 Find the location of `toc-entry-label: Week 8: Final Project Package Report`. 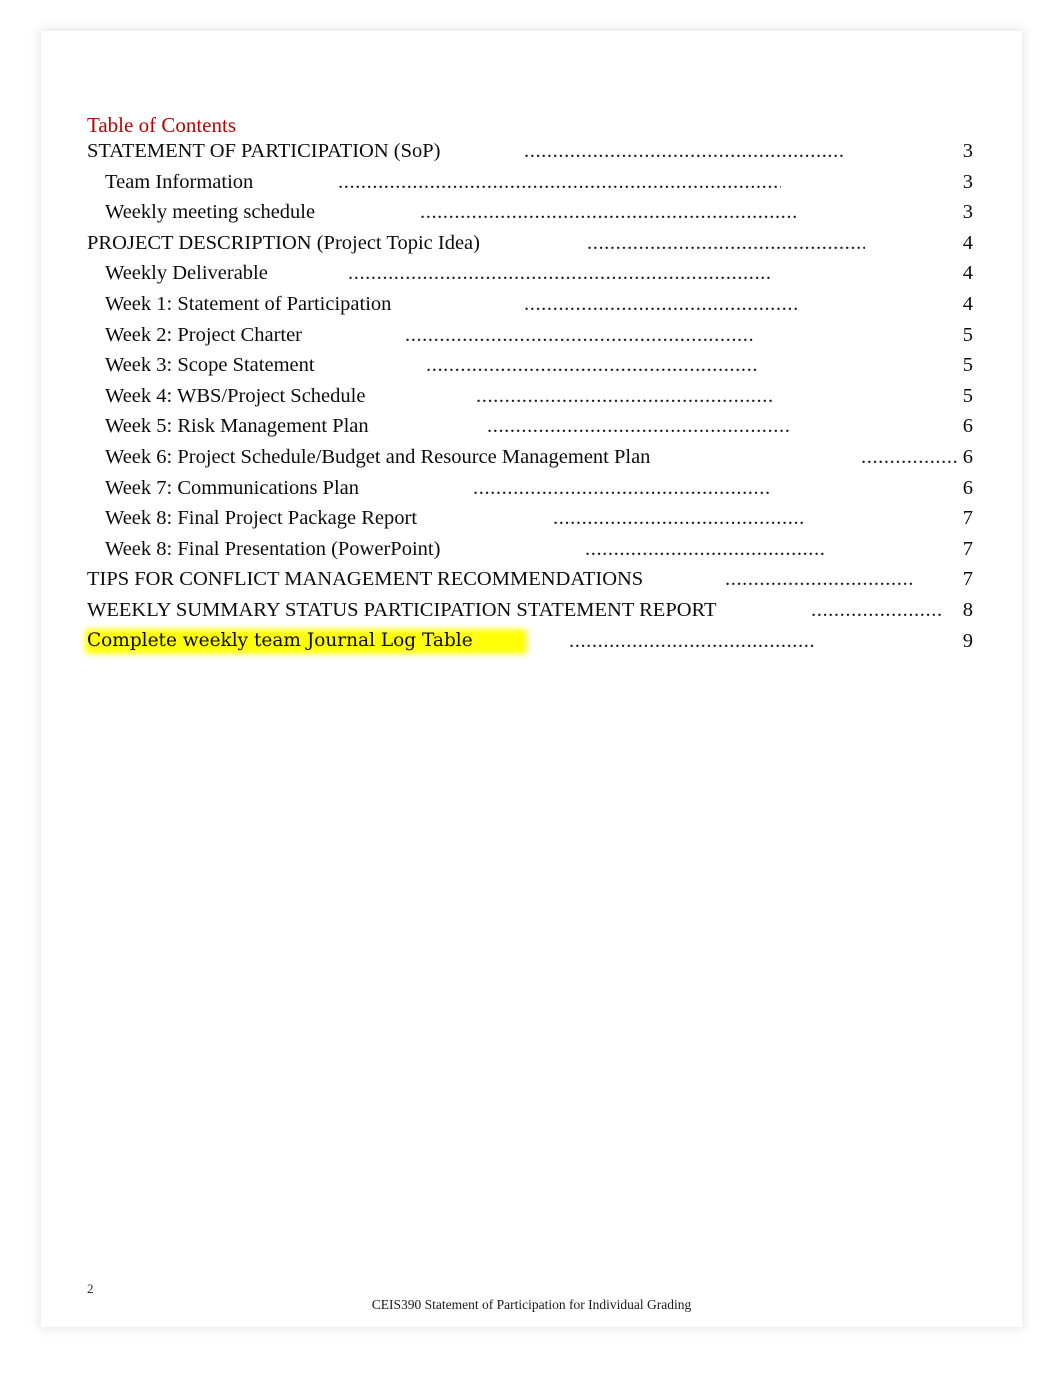

toc-entry-label: Week 8: Final Project Package Report is located at coordinates (261, 518).